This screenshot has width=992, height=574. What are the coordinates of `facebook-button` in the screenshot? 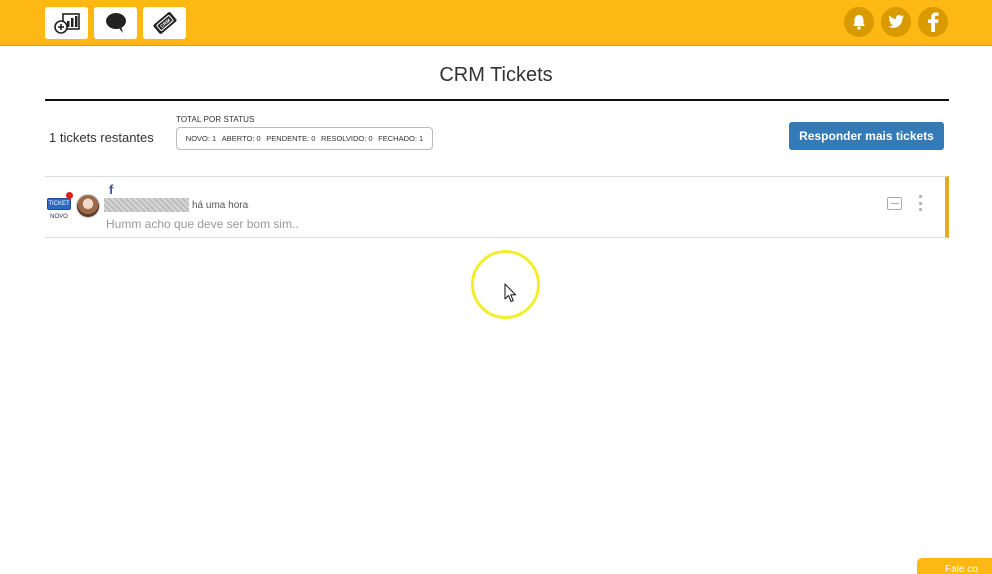 It's located at (933, 22).